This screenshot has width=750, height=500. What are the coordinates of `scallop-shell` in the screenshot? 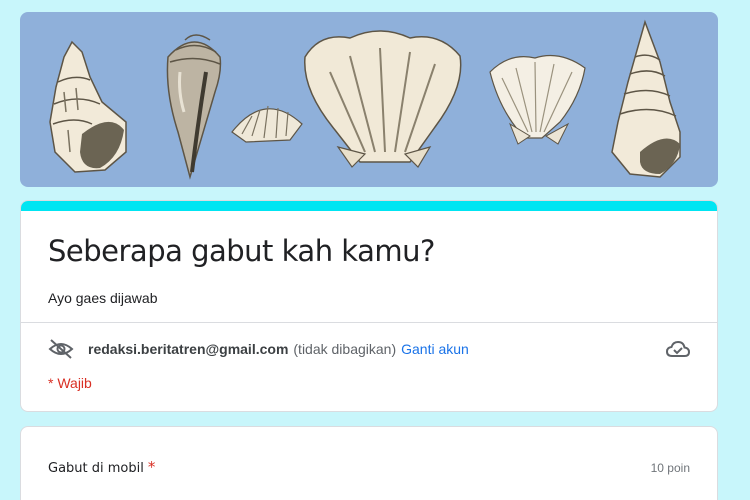 It's located at (383, 99).